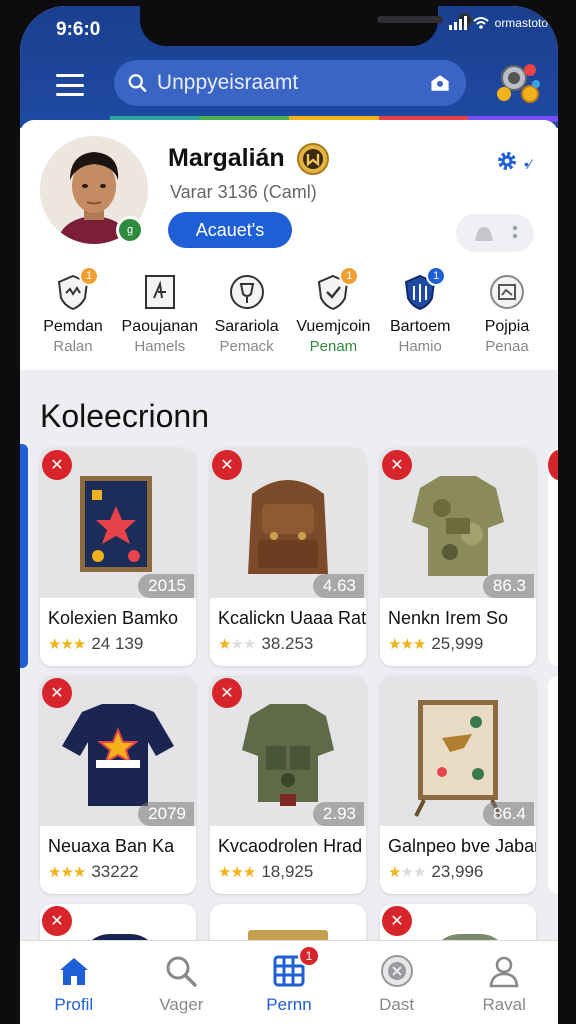  I want to click on stat-title: Sarariola, so click(246, 326).